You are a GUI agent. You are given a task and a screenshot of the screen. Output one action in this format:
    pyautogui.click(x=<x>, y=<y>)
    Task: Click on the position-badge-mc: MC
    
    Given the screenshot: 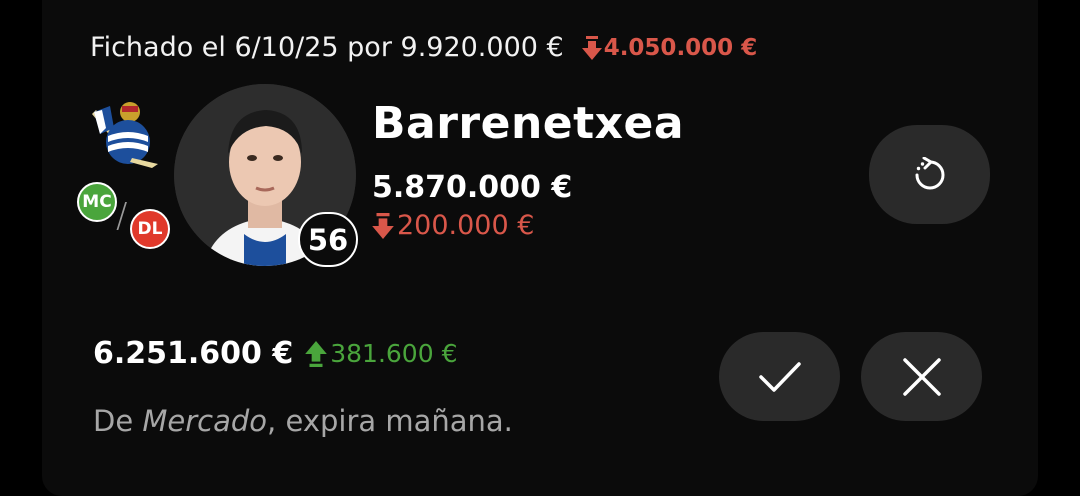 What is the action you would take?
    pyautogui.click(x=97, y=202)
    